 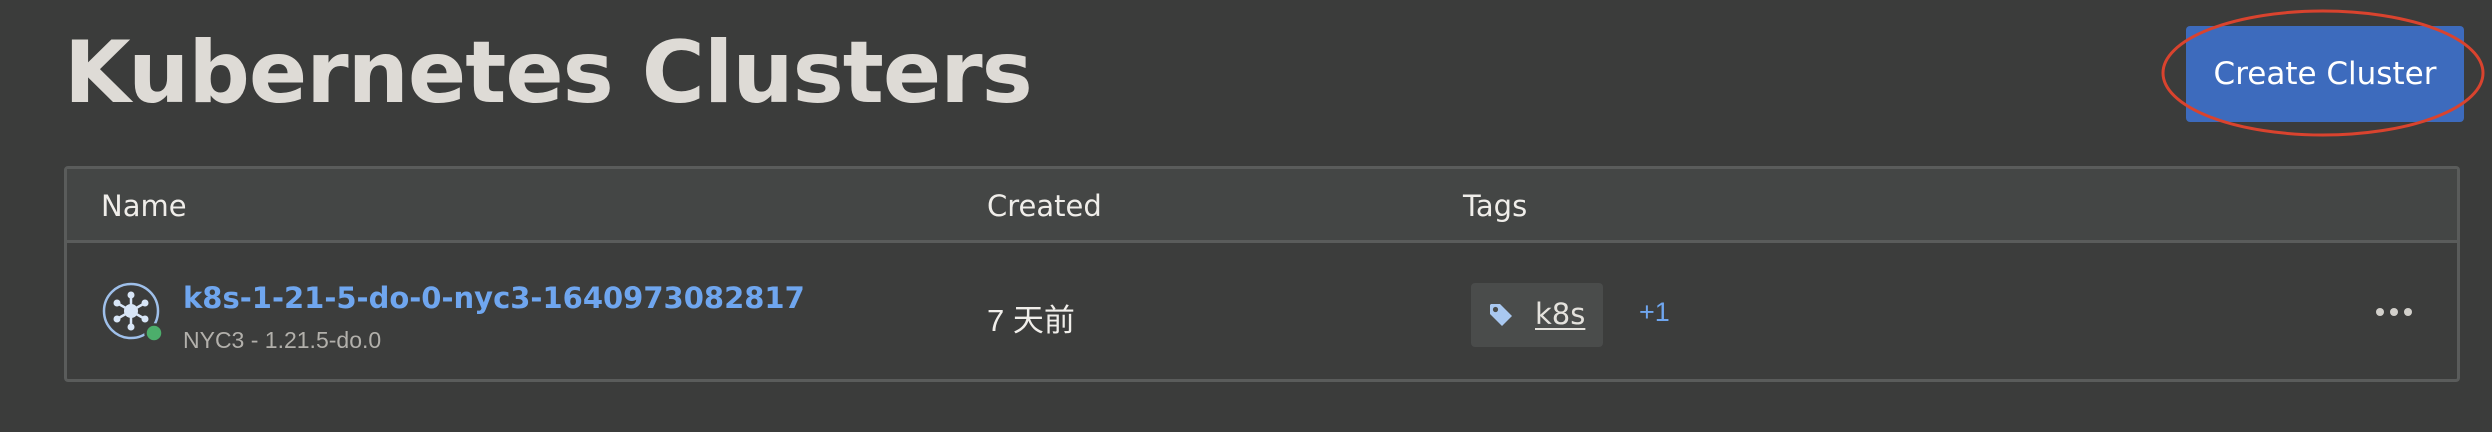 What do you see at coordinates (1560, 314) in the screenshot?
I see `tag-label: k8s` at bounding box center [1560, 314].